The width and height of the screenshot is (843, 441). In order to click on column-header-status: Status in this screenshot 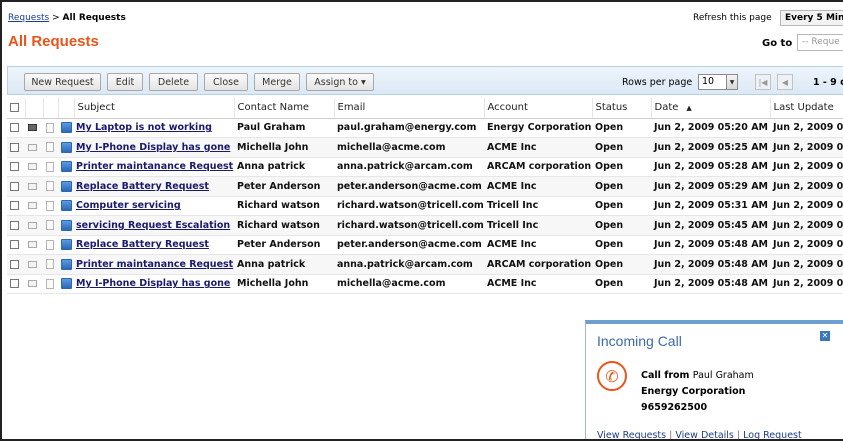, I will do `click(622, 108)`.